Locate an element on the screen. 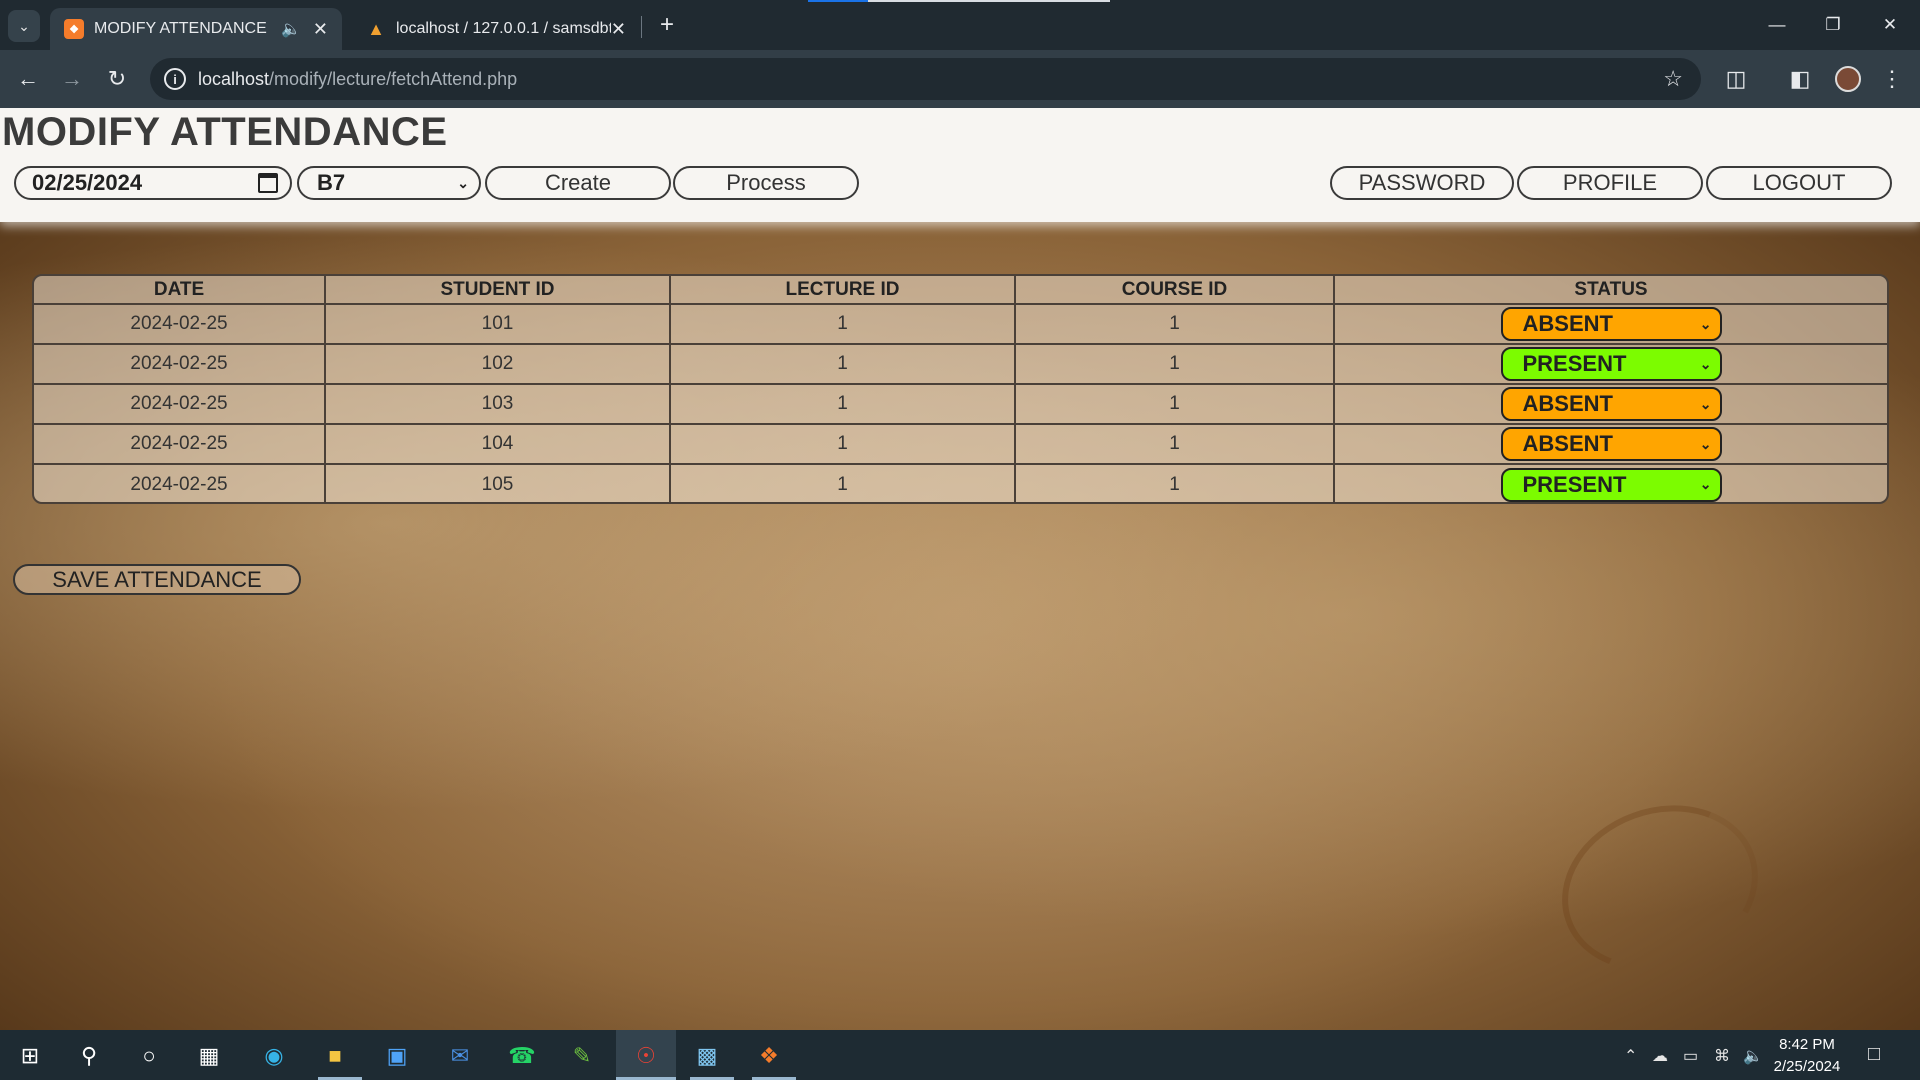  calendar-icon is located at coordinates (268, 183).